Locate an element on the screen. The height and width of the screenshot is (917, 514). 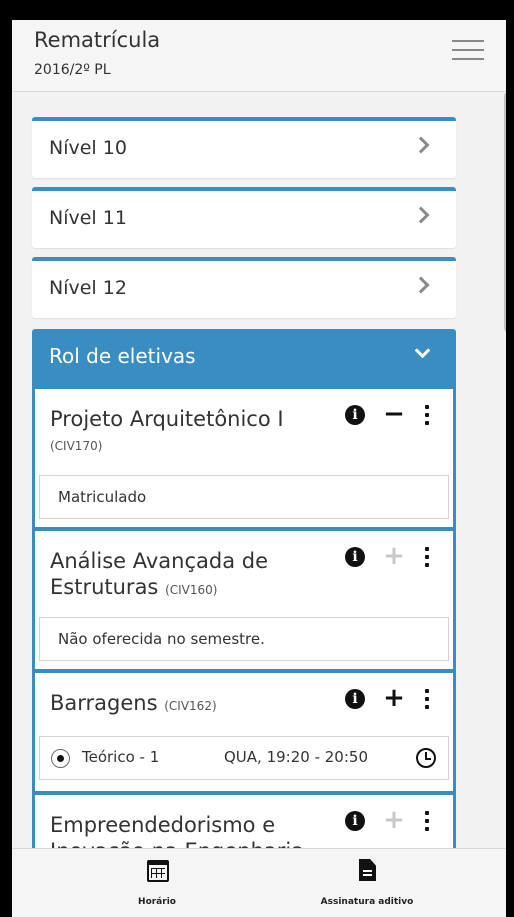
minus-icon: − is located at coordinates (394, 414).